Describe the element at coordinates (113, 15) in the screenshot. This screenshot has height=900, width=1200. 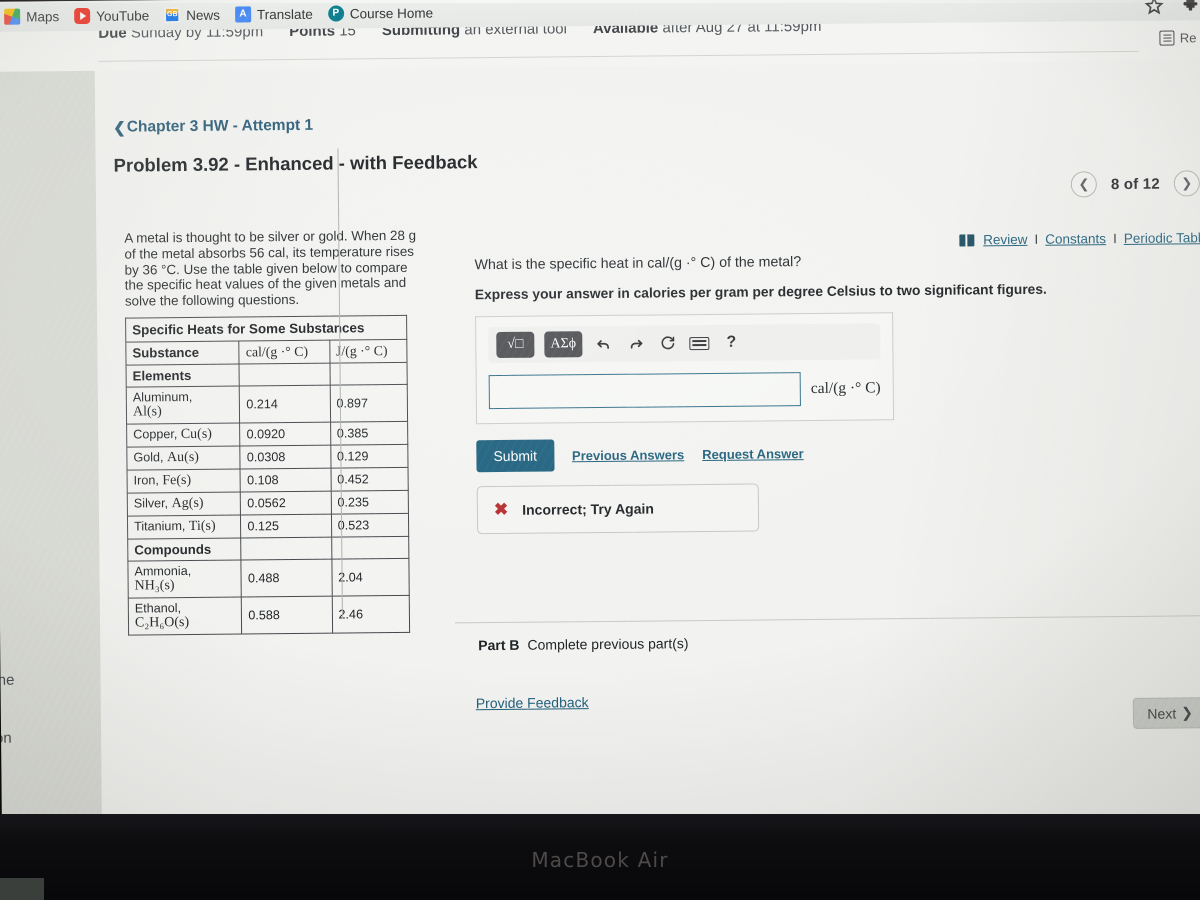
I see `bookmark-youtube: YouTube` at that location.